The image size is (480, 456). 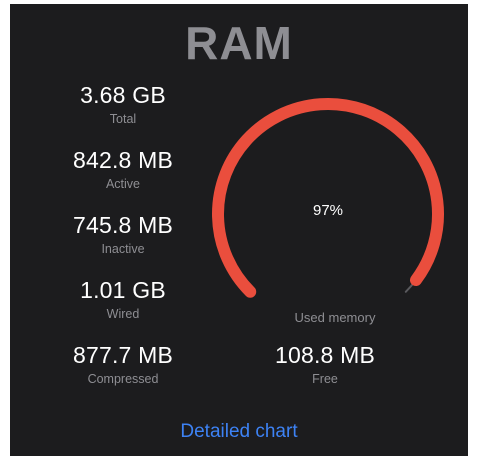 What do you see at coordinates (123, 119) in the screenshot?
I see `stat-total-label: Total` at bounding box center [123, 119].